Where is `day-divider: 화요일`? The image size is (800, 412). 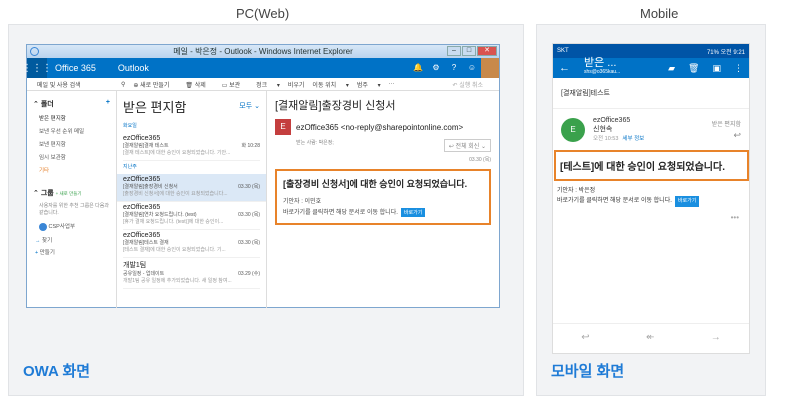 day-divider: 화요일 is located at coordinates (130, 126).